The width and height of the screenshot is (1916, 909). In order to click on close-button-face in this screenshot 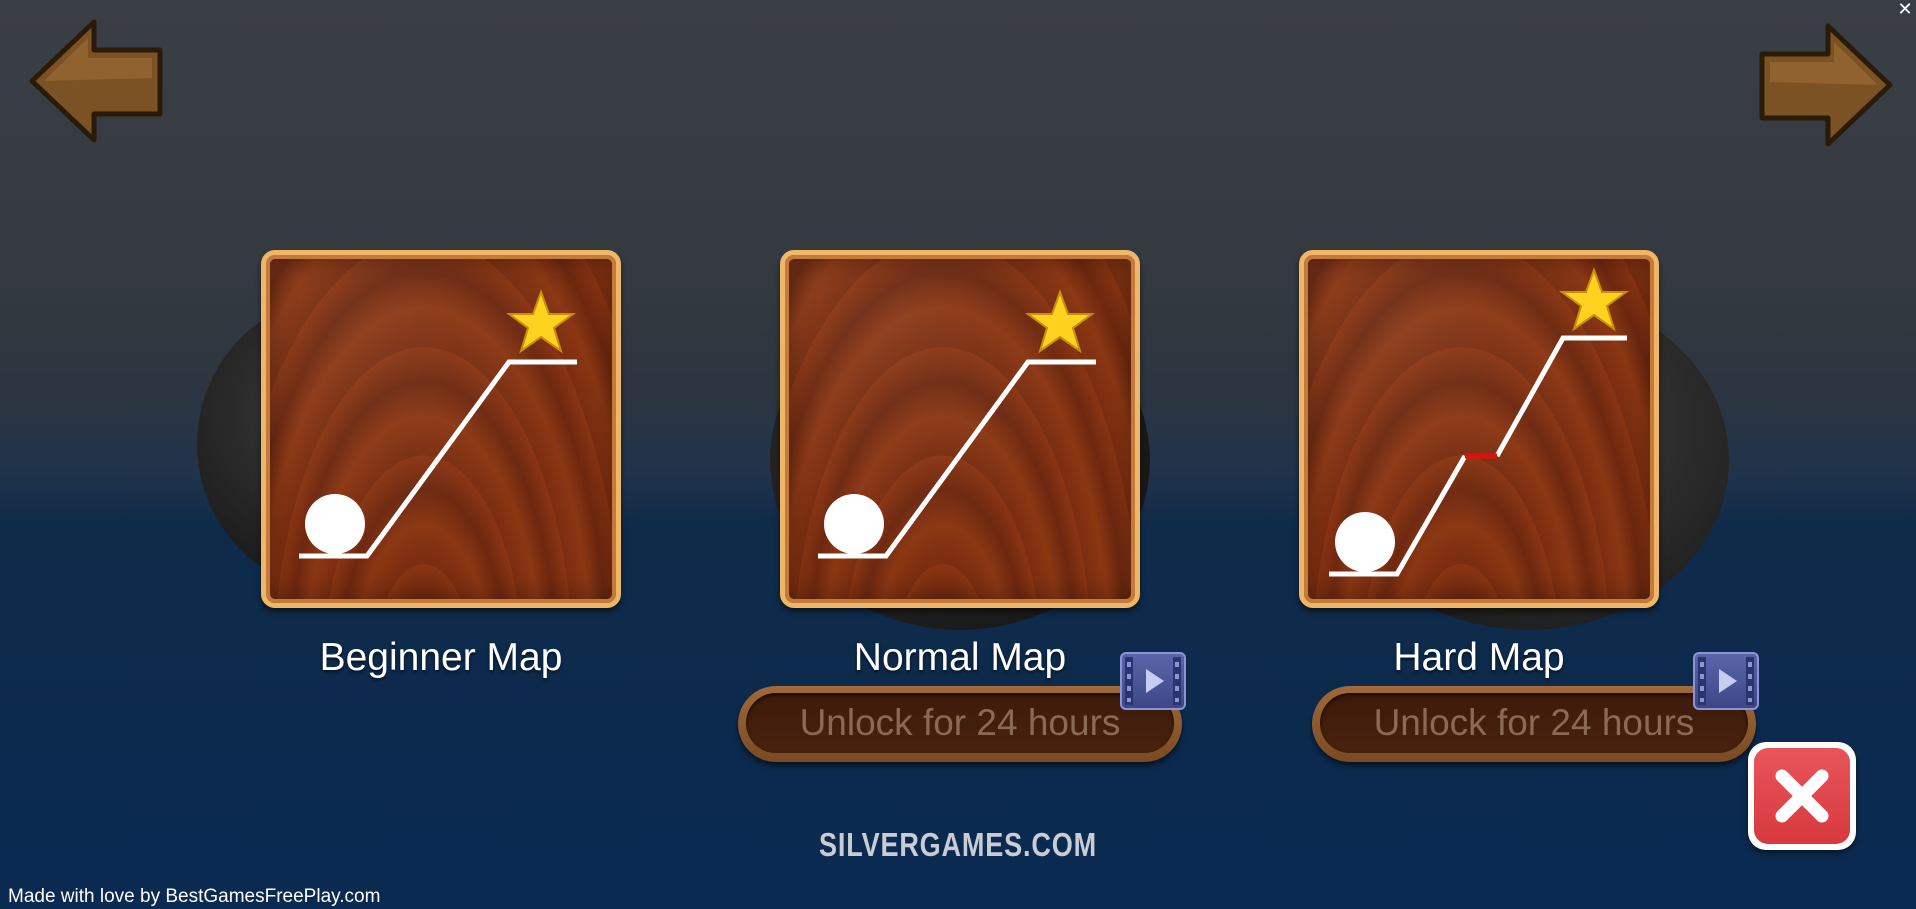, I will do `click(1802, 796)`.